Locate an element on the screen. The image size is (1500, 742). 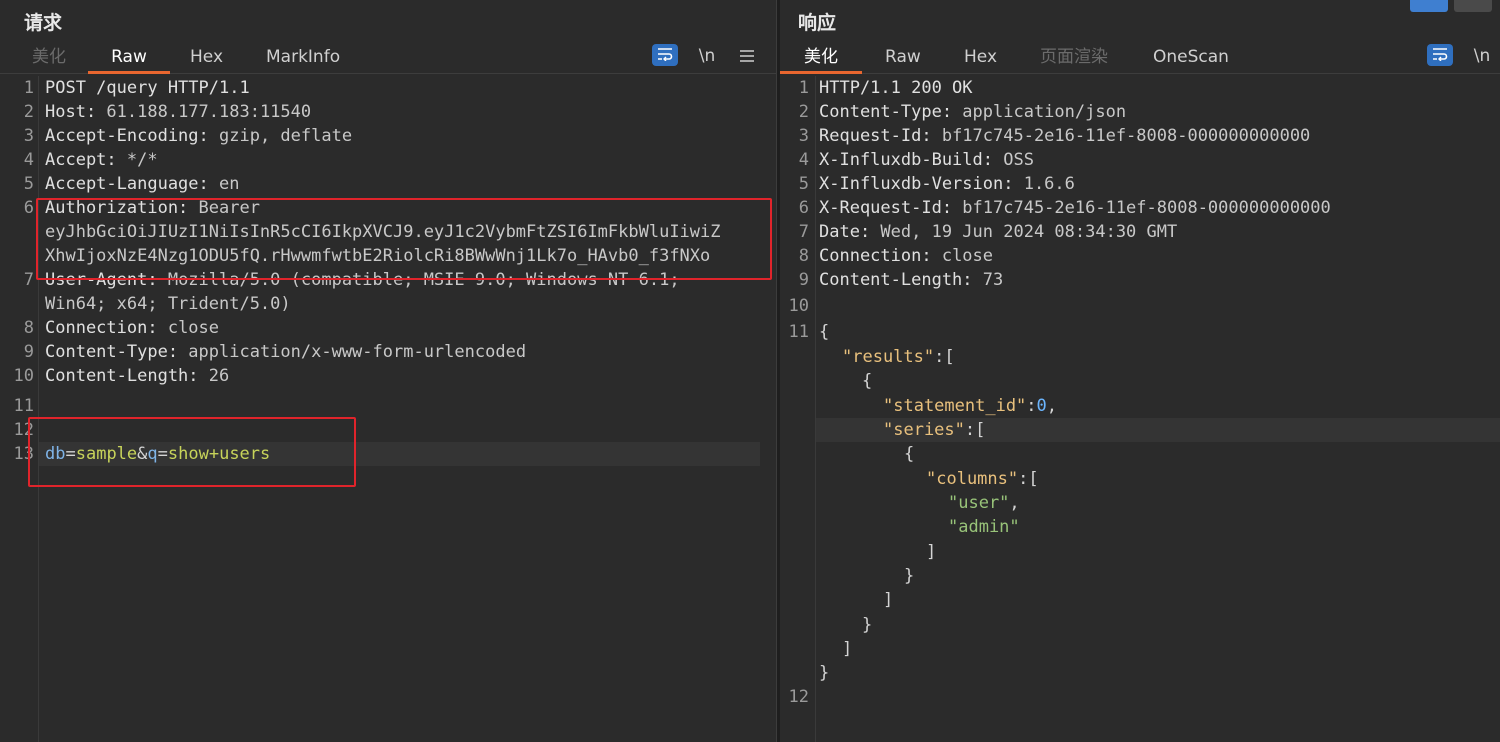
response-tab-onescan: OneScan is located at coordinates (1191, 60).